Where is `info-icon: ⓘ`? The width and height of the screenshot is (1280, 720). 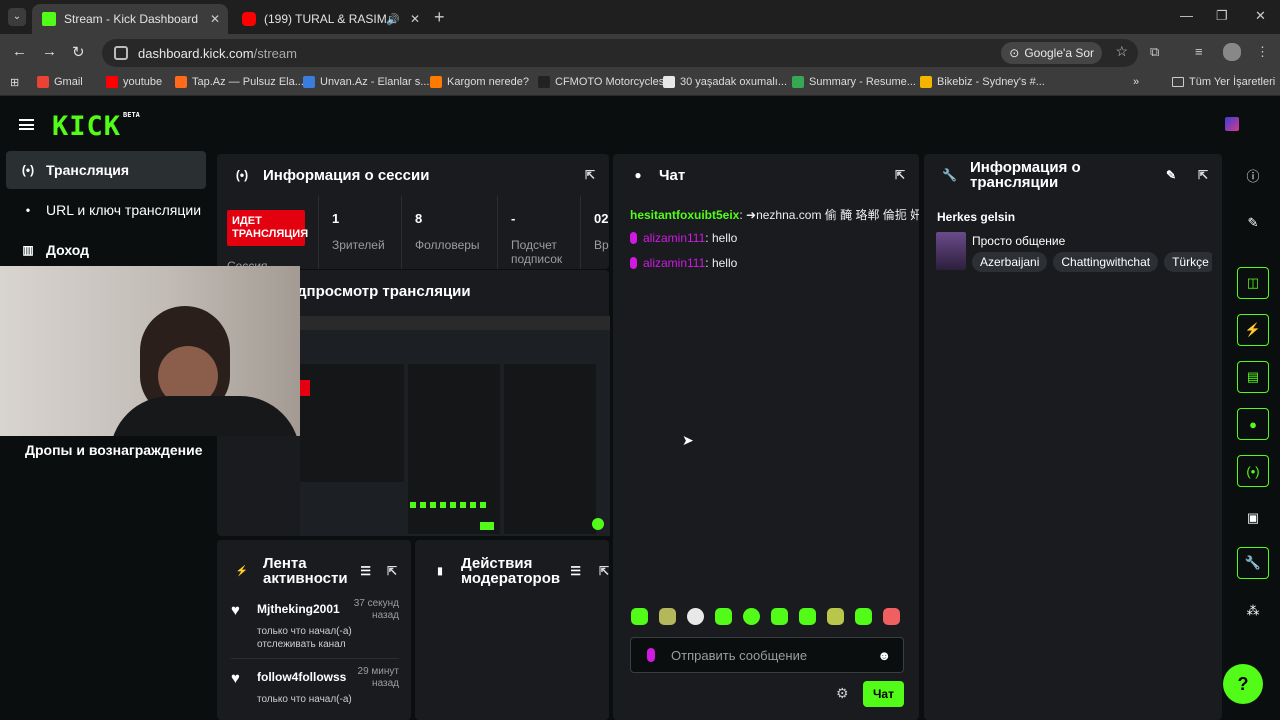 info-icon: ⓘ is located at coordinates (1253, 175).